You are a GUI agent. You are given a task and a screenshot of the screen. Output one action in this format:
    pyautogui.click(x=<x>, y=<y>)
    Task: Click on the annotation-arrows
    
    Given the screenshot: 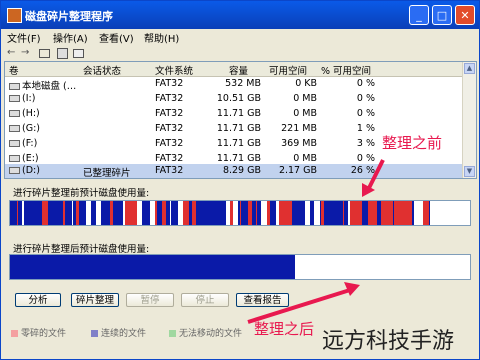 What is the action you would take?
    pyautogui.click(x=316, y=241)
    